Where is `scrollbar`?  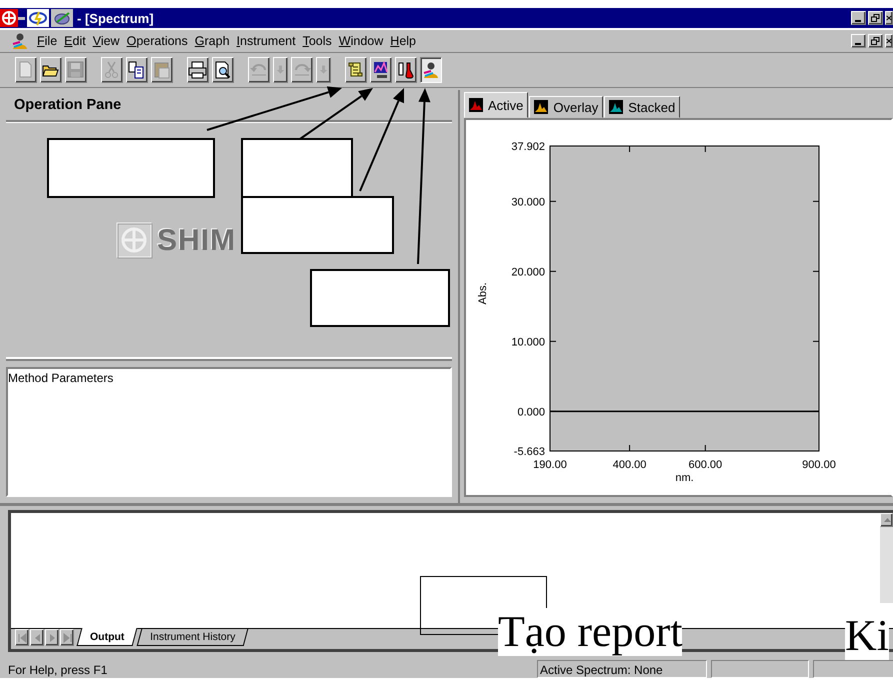
scrollbar is located at coordinates (886, 558).